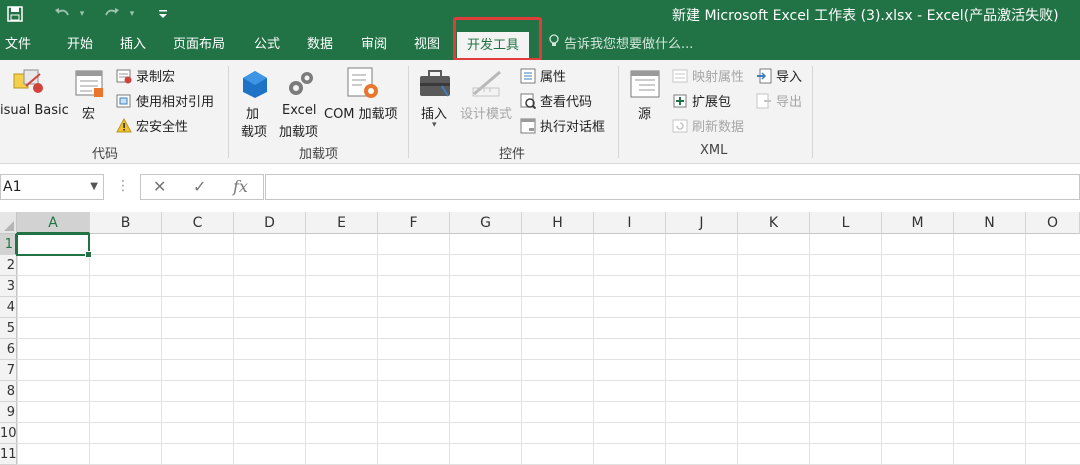 The height and width of the screenshot is (465, 1080). I want to click on tab-data: 数据, so click(320, 45).